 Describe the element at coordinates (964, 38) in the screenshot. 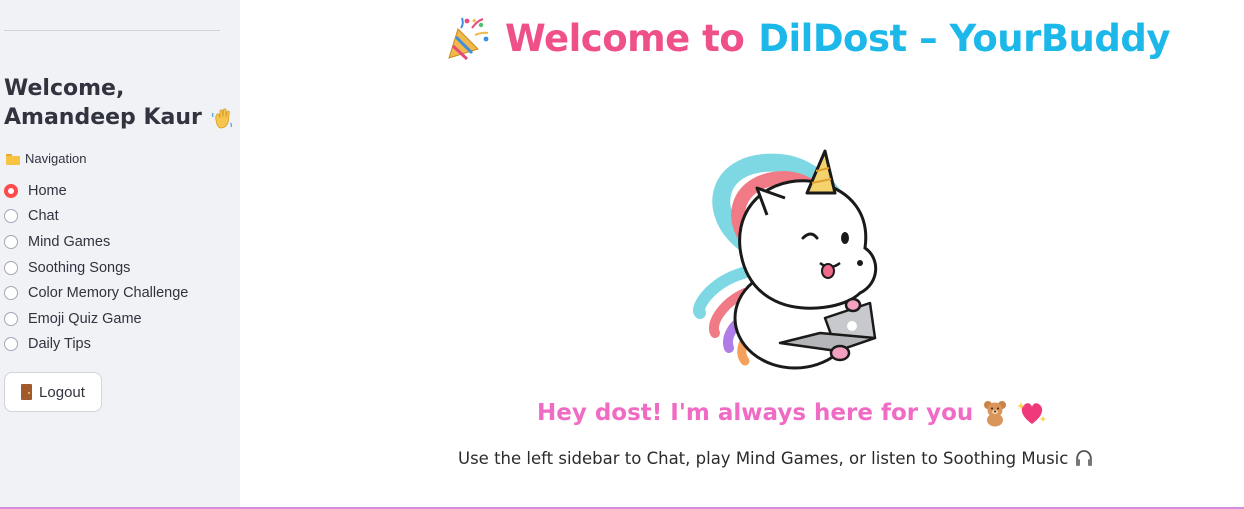

I see `title-app-name: DilDost – YourBuddy` at that location.